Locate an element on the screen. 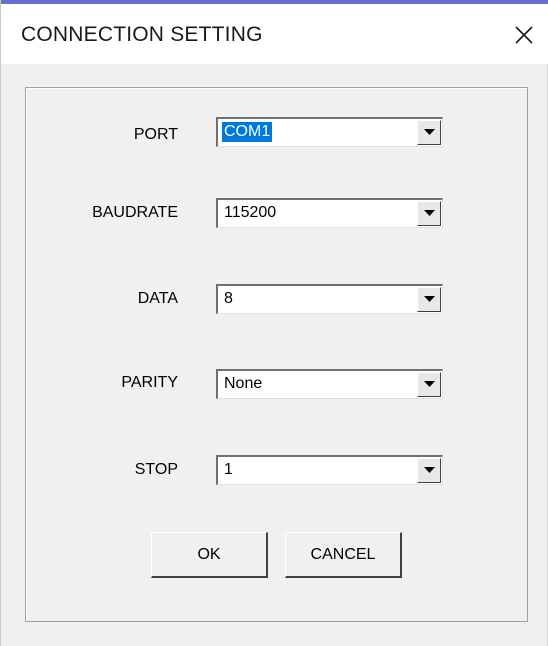  parity-label: PARITY is located at coordinates (149, 382).